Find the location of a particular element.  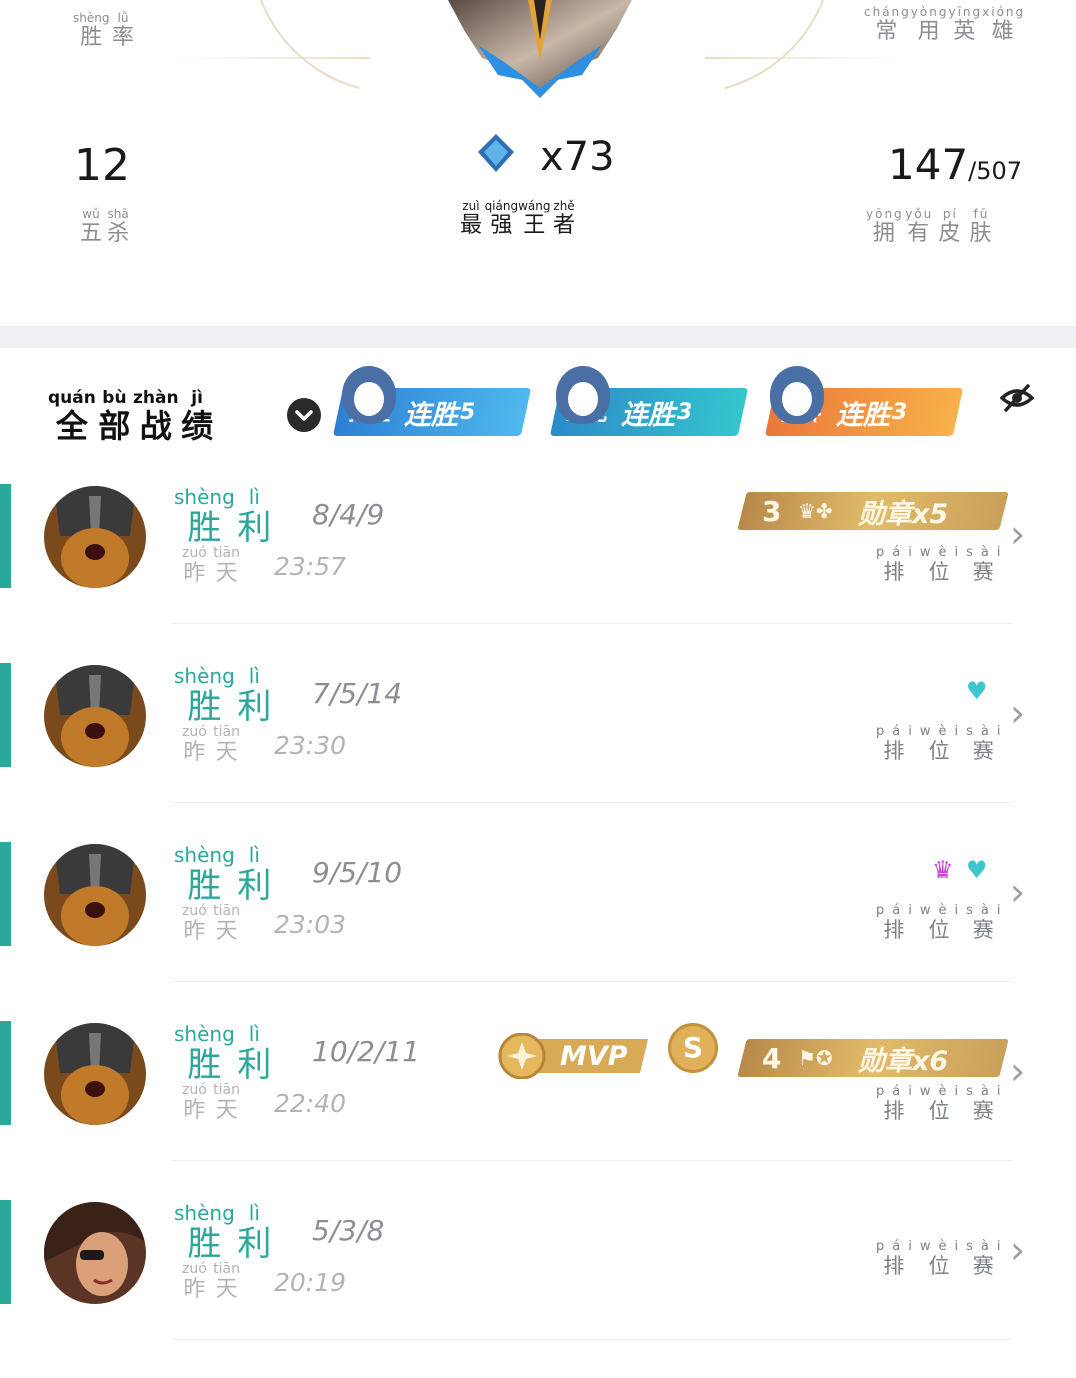

kda-text: 8/4/9 is located at coordinates (348, 514).